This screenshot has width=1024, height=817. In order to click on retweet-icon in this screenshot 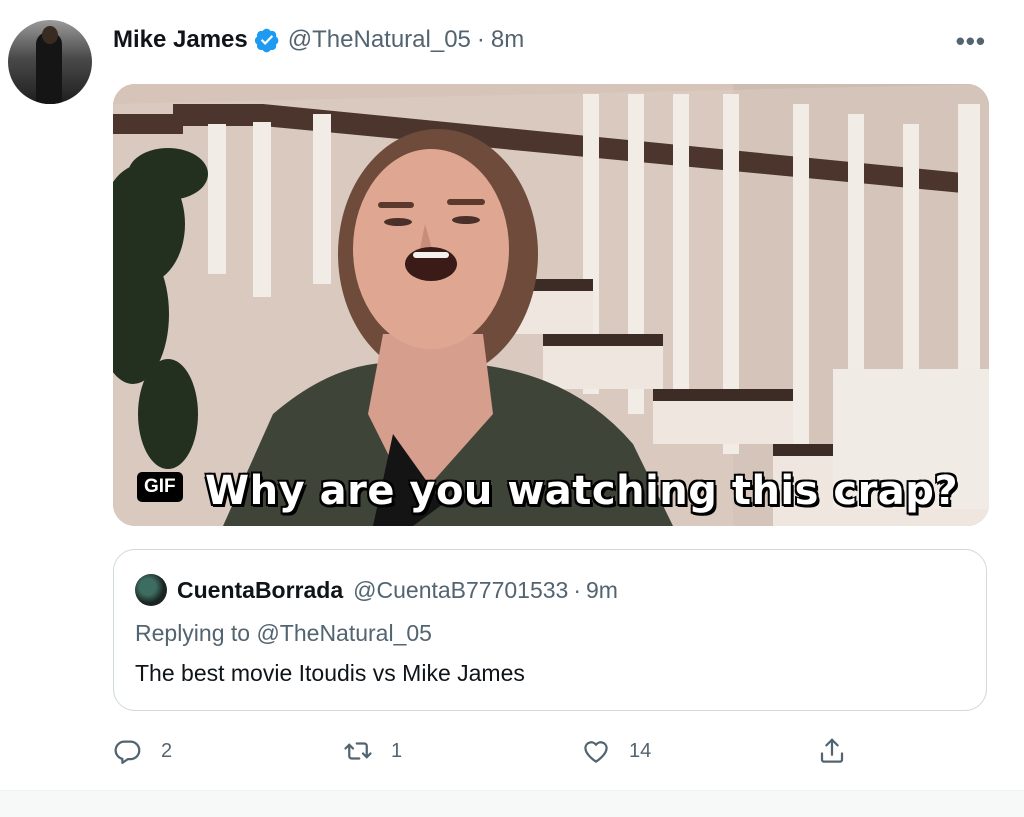, I will do `click(358, 751)`.